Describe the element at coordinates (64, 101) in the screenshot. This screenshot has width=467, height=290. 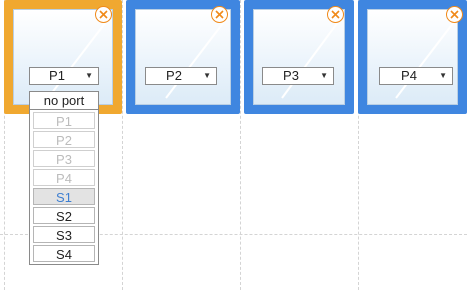
I see `dropdown-option-no-port: no port` at that location.